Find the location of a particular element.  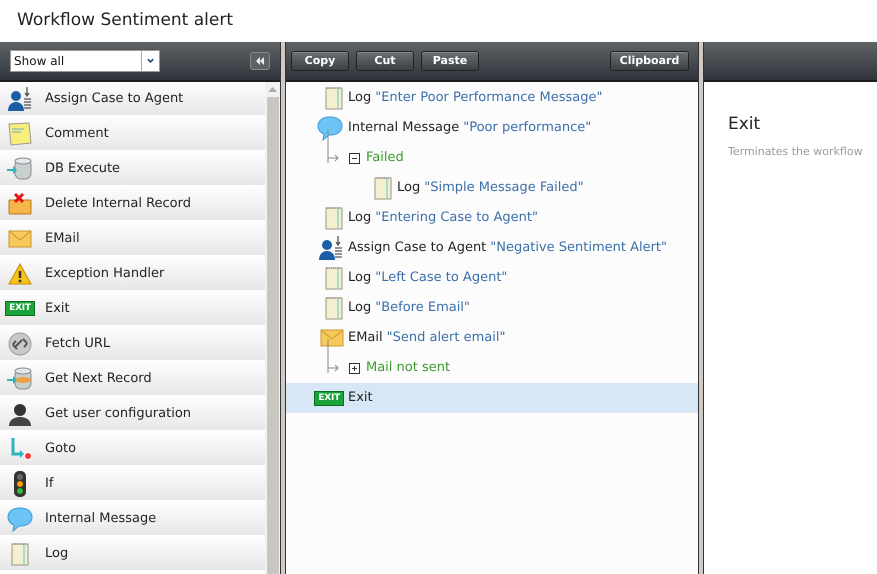

step-type: Exit is located at coordinates (360, 398).